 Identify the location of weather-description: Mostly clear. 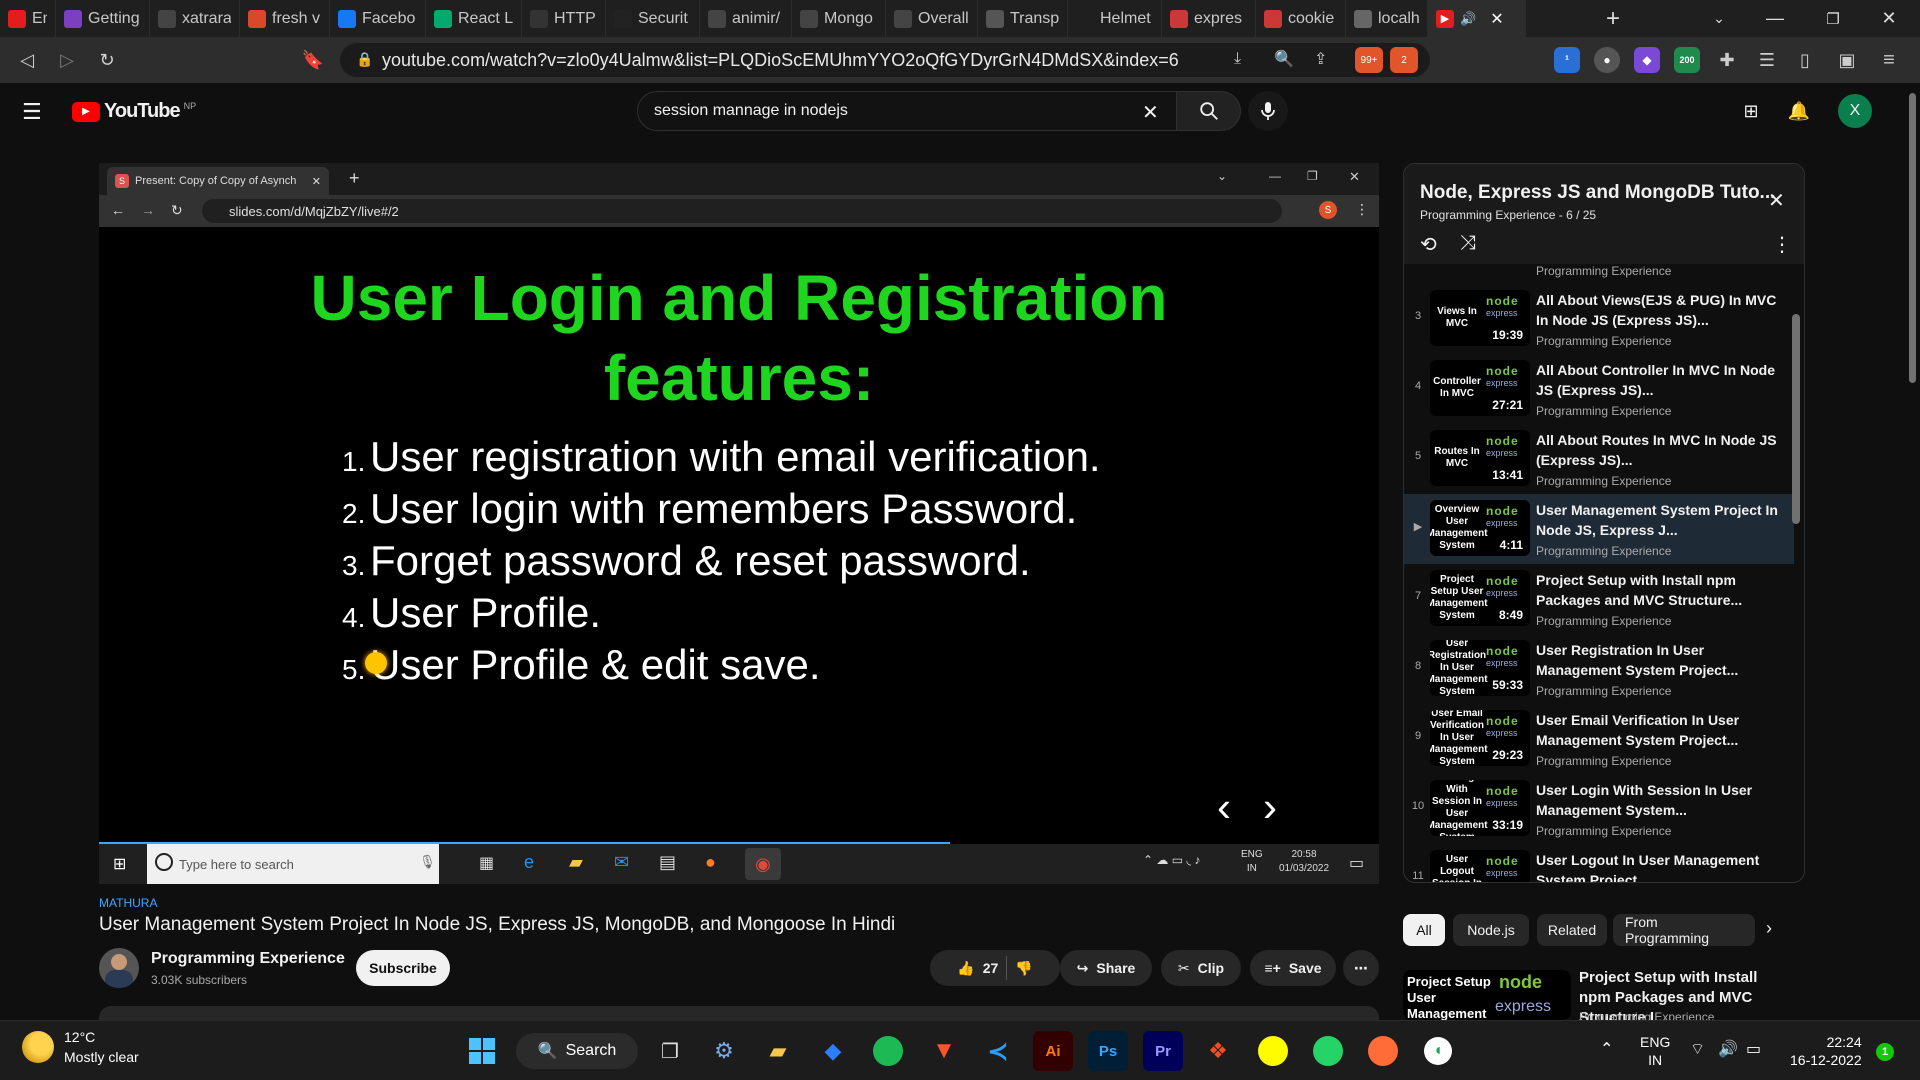
(101, 1057).